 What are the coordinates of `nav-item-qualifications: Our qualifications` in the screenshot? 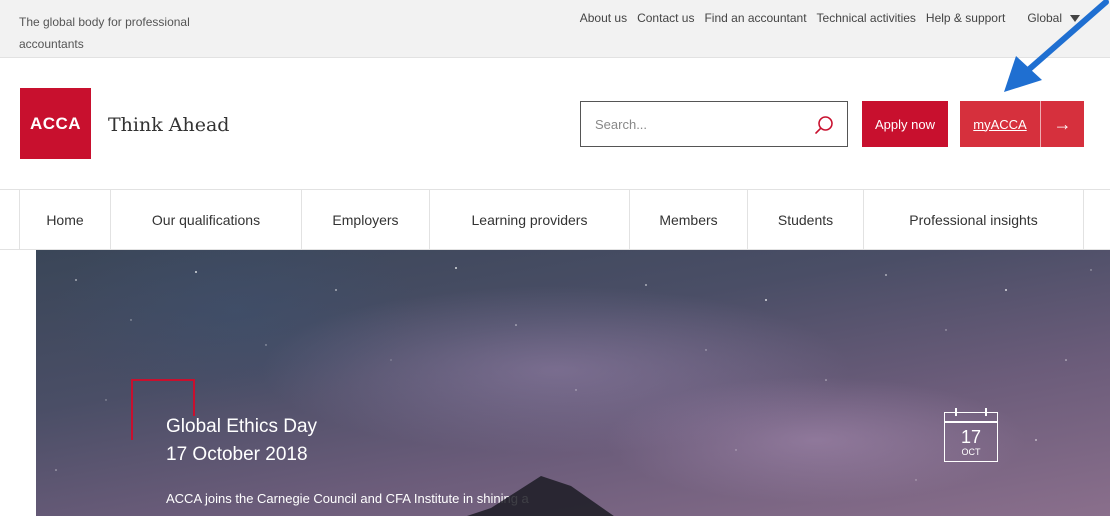 It's located at (206, 219).